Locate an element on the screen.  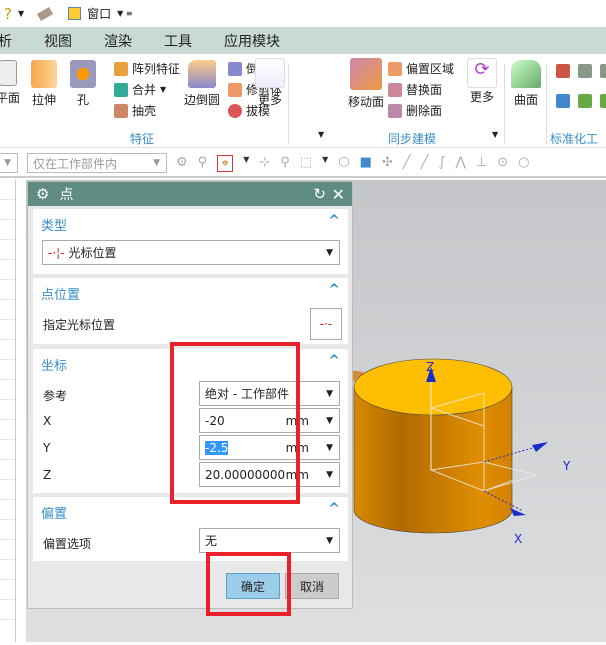
cursor-snap-icon: ⌖ is located at coordinates (225, 163).